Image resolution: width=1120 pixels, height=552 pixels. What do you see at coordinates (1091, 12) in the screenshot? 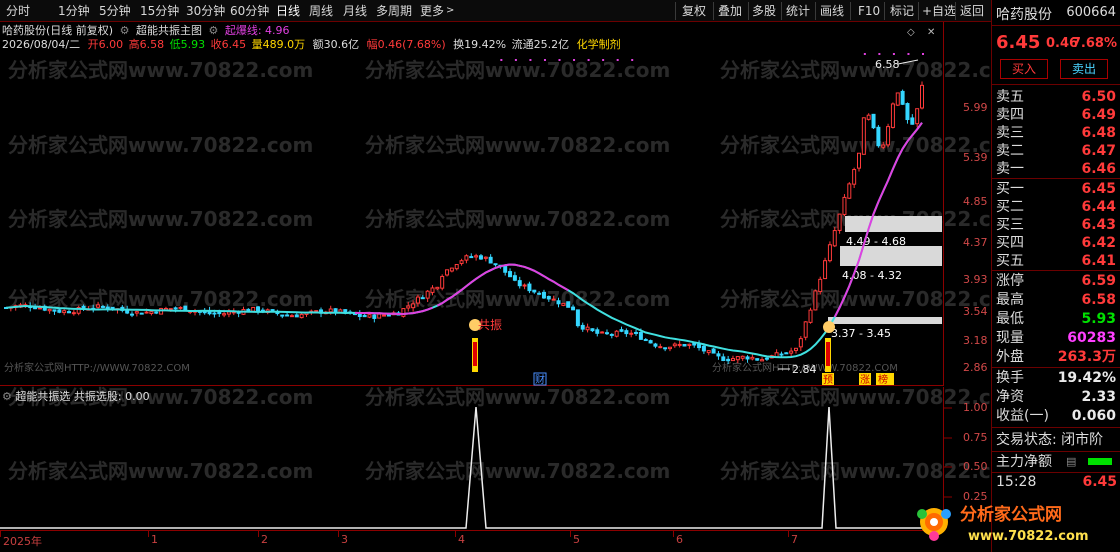
I see `stock-code: 600664` at bounding box center [1091, 12].